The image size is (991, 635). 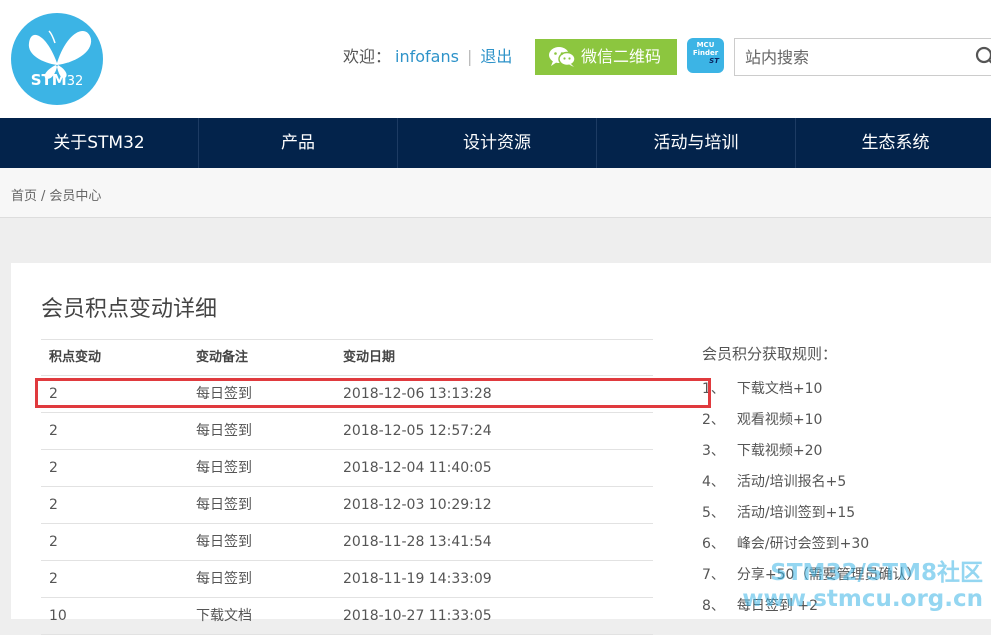 What do you see at coordinates (714, 61) in the screenshot?
I see `st-logo-text: ST` at bounding box center [714, 61].